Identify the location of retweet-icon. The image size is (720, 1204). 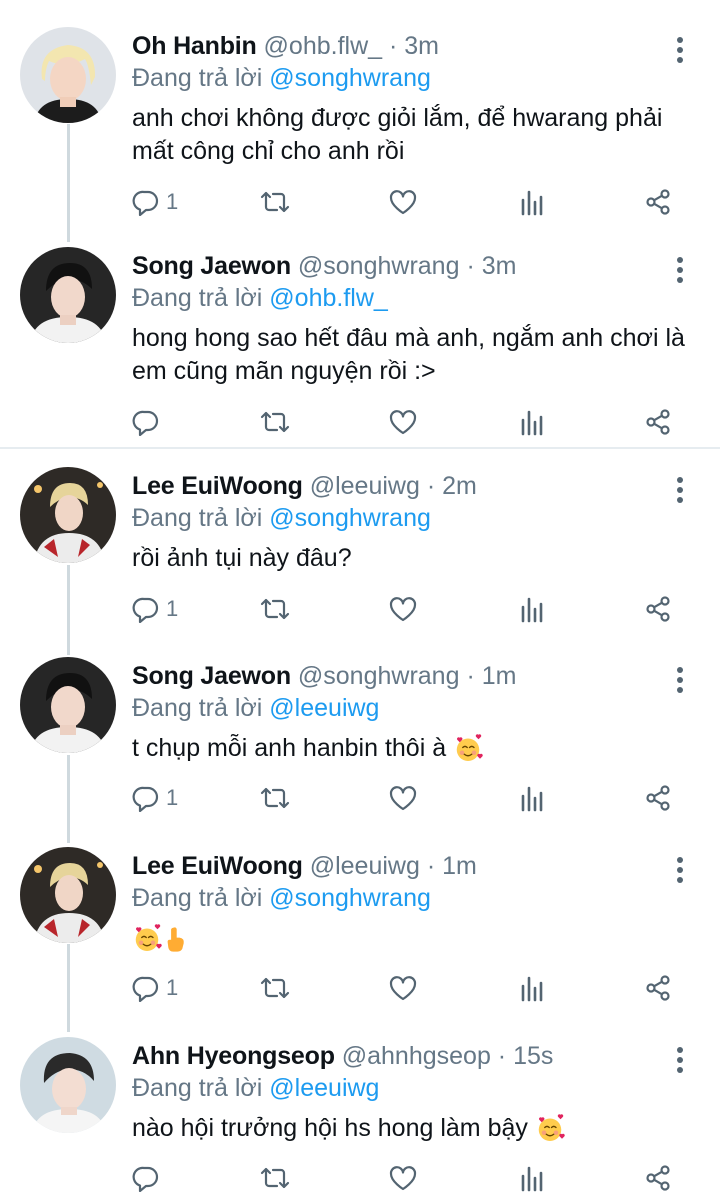
(275, 988).